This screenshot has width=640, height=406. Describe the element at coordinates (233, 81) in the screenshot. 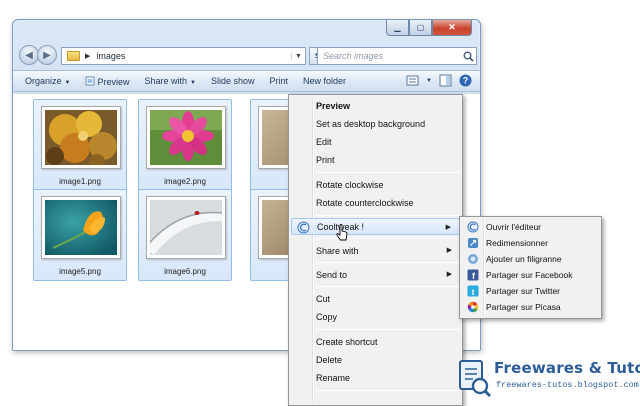

I see `slide-show-button: Slide show` at that location.